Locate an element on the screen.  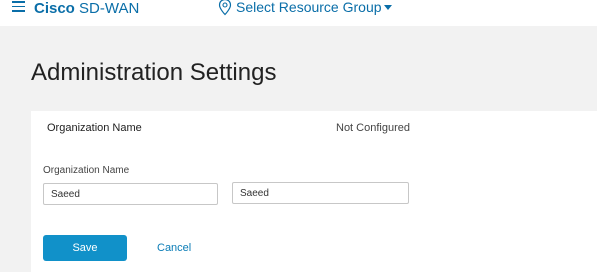
brand-name-rest: SD-WAN is located at coordinates (107, 8).